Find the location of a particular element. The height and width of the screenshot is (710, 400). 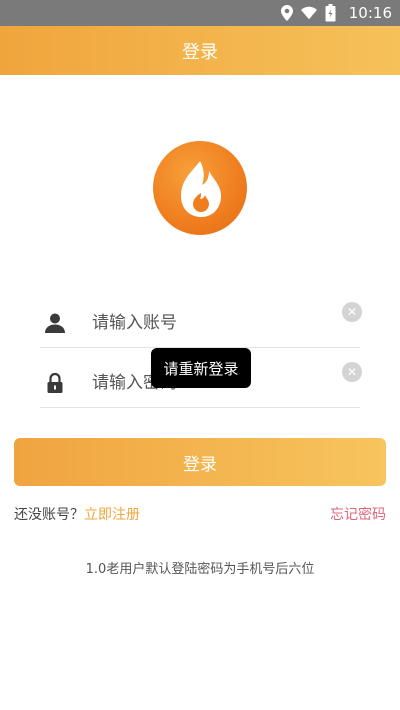

user-icon is located at coordinates (55, 323).